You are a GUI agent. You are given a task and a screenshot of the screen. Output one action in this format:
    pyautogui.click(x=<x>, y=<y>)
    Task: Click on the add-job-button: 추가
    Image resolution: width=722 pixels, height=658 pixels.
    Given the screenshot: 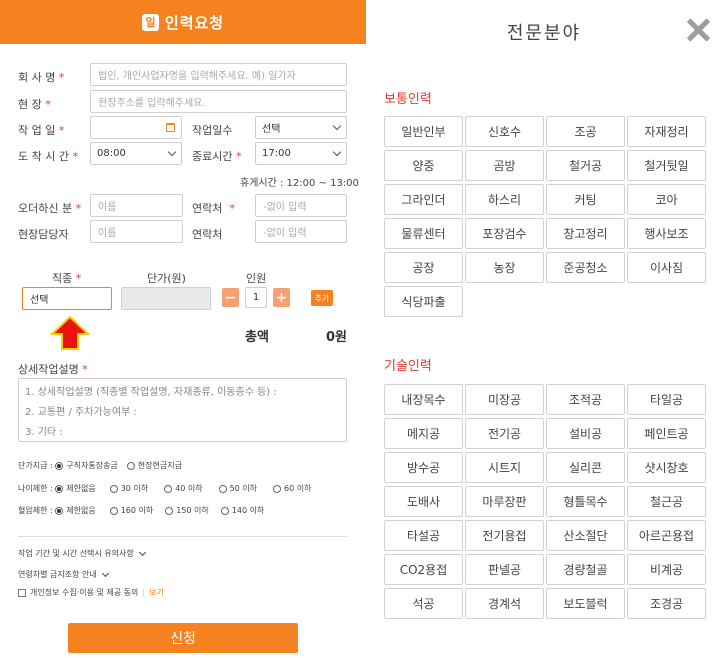 What is the action you would take?
    pyautogui.click(x=322, y=298)
    